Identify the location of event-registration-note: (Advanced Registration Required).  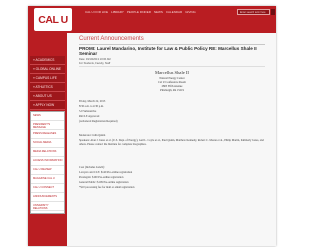
(98, 121).